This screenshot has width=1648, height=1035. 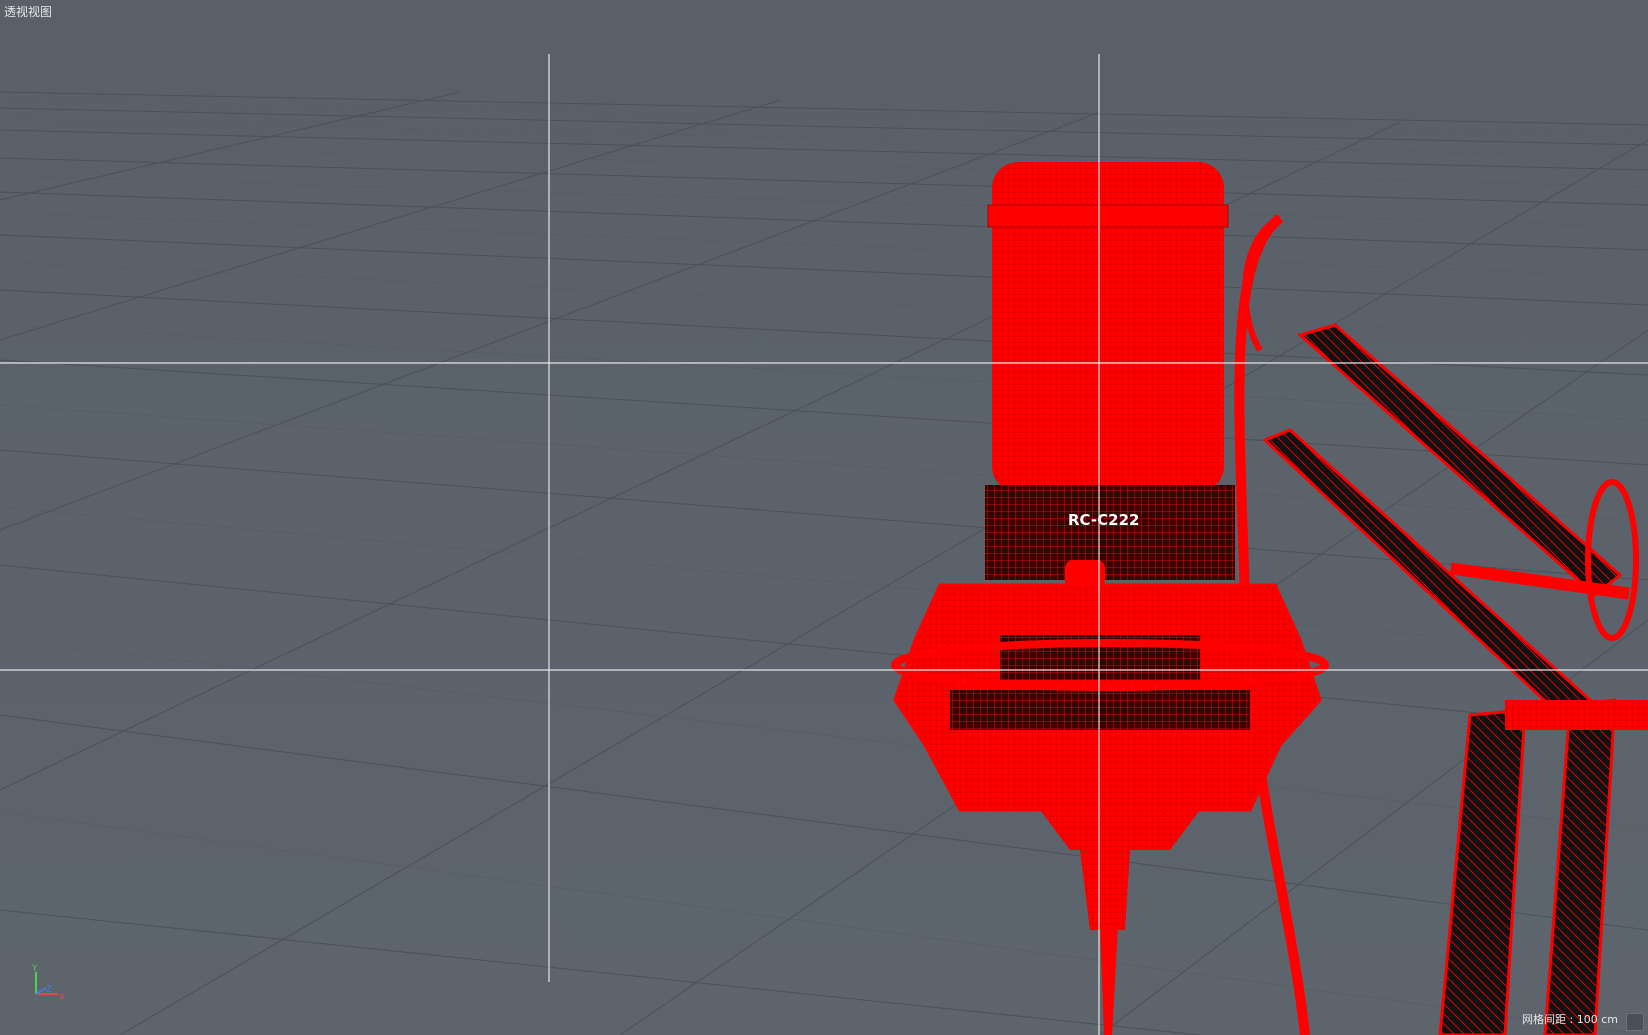 I want to click on viewport-corner-button, so click(x=1635, y=1022).